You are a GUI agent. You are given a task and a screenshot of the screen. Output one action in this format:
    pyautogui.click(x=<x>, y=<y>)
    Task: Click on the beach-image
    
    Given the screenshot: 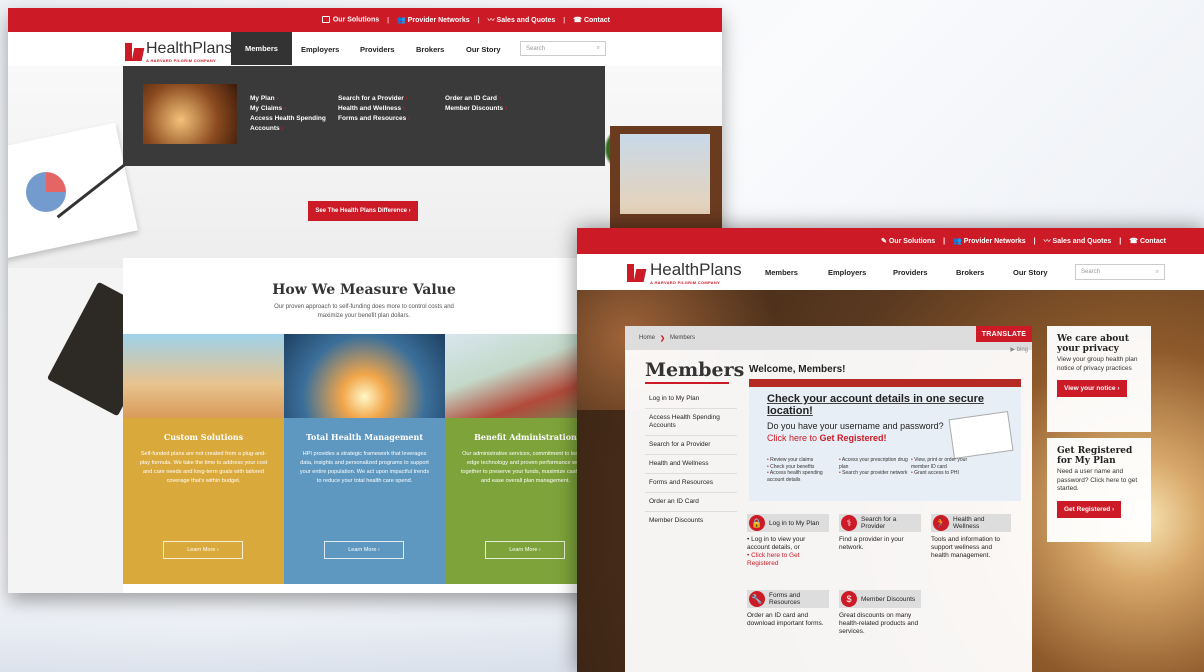 What is the action you would take?
    pyautogui.click(x=203, y=376)
    